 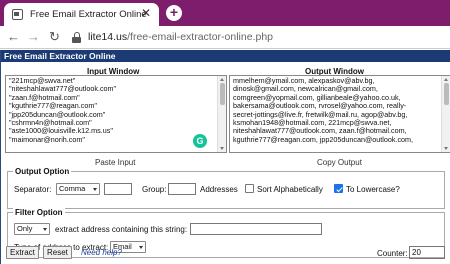 What do you see at coordinates (427, 252) in the screenshot?
I see `counter-field: 20` at bounding box center [427, 252].